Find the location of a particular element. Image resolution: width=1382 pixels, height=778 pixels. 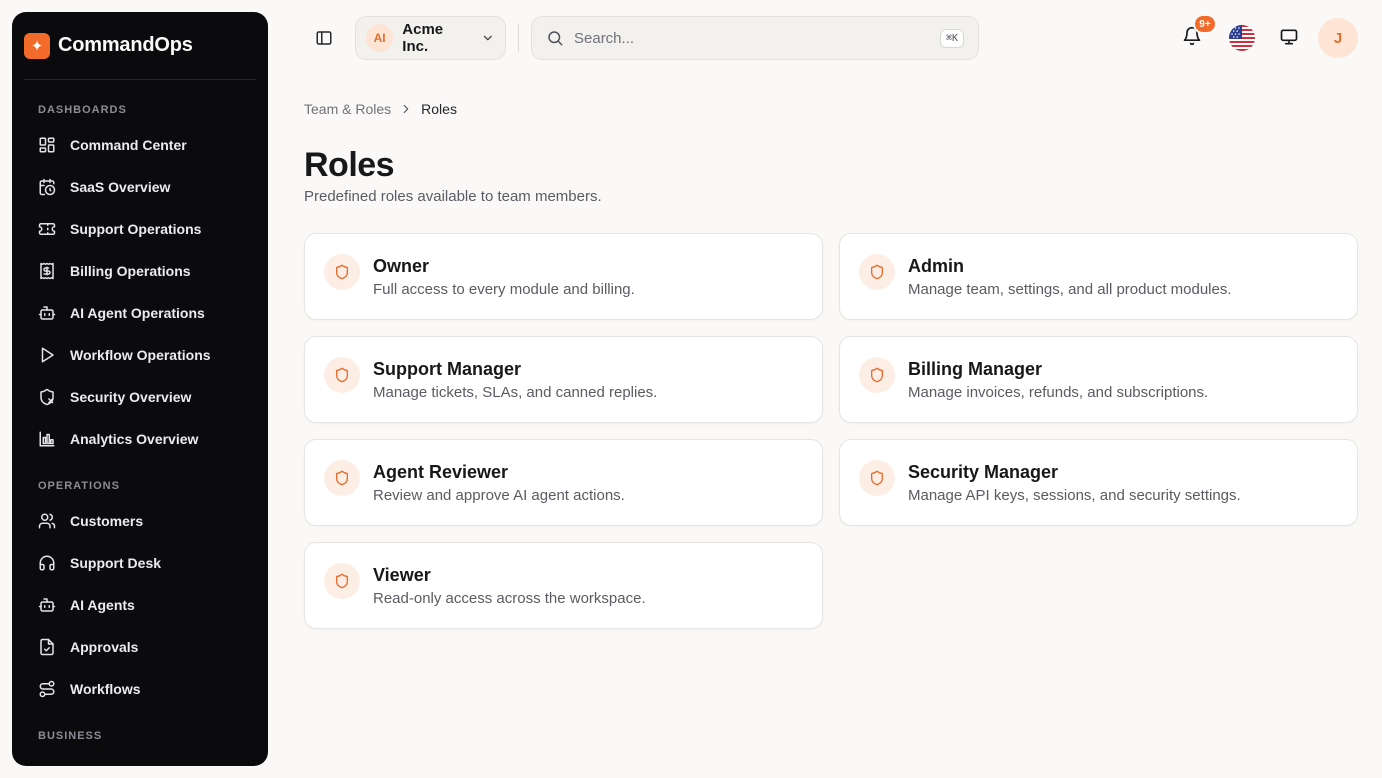

us-flag-icon is located at coordinates (1242, 38).